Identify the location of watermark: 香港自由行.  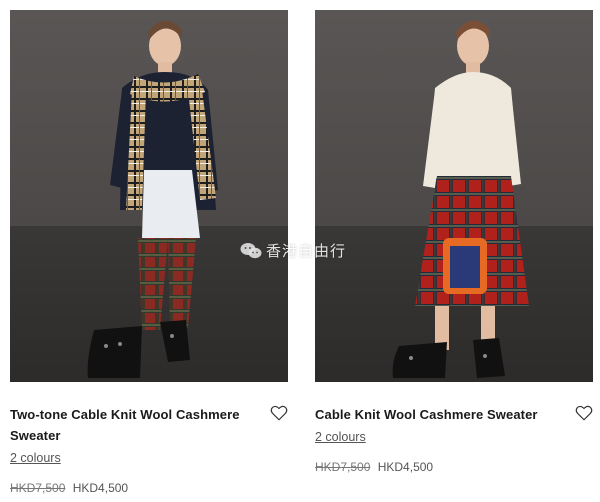
(293, 250).